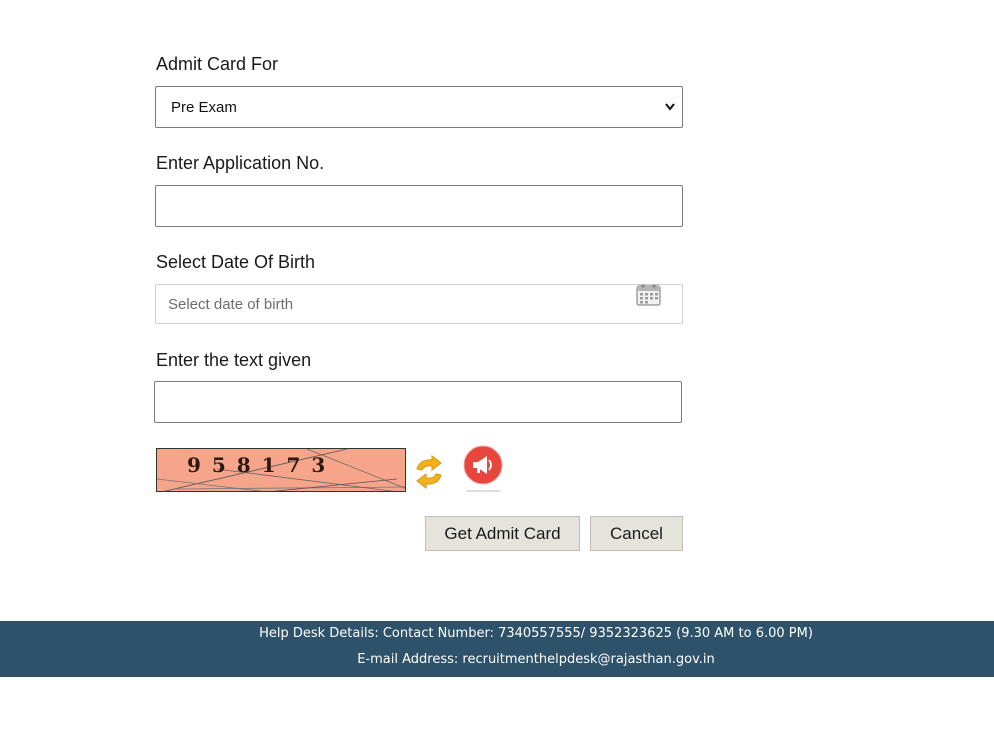  Describe the element at coordinates (502, 533) in the screenshot. I see `get-admit-card-button: Get Admit Card` at that location.